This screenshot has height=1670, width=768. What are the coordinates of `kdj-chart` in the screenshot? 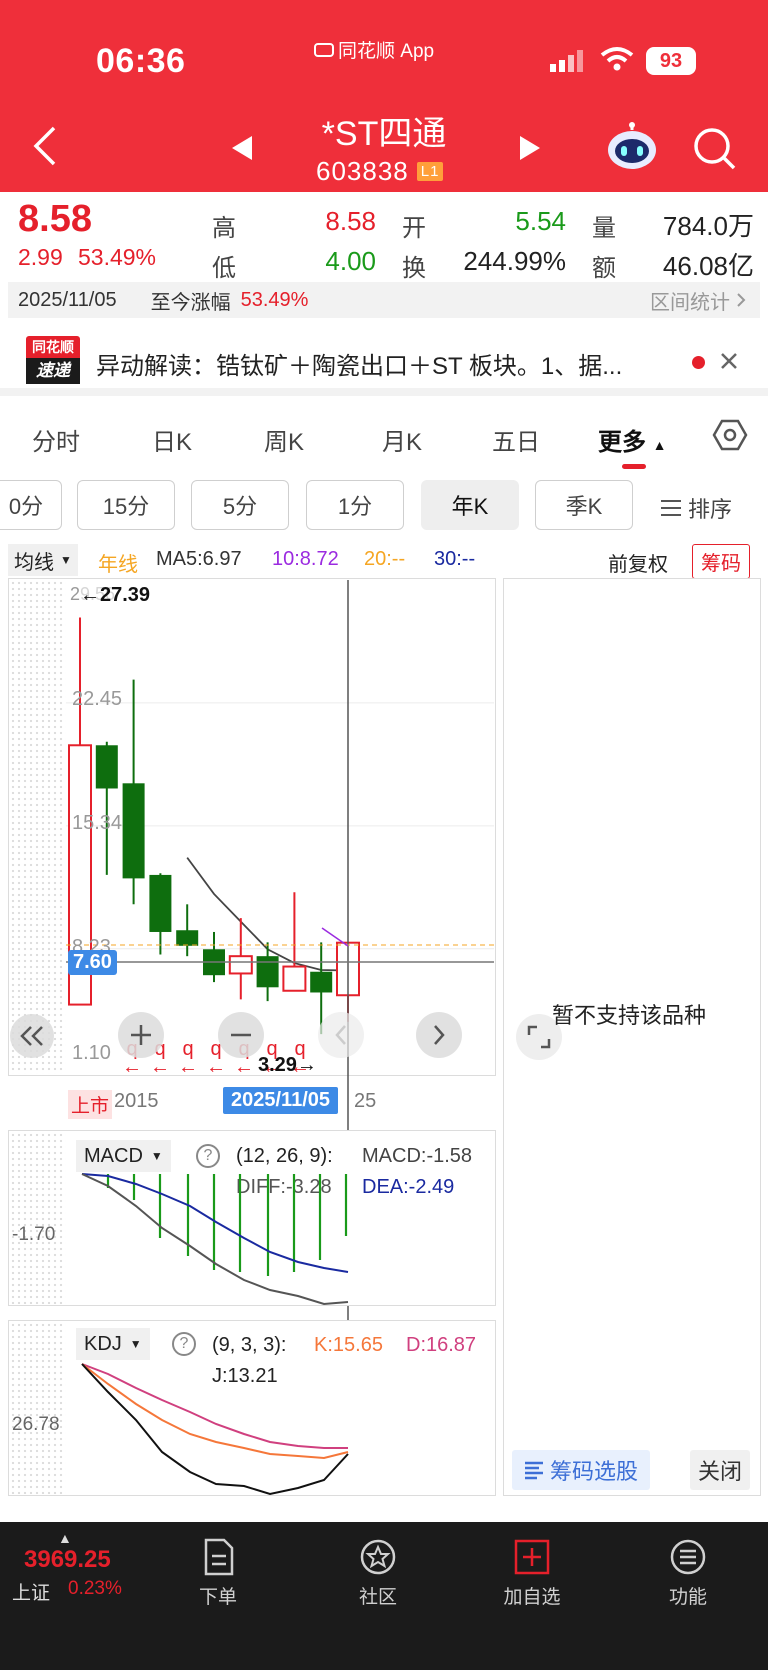 It's located at (215, 1429).